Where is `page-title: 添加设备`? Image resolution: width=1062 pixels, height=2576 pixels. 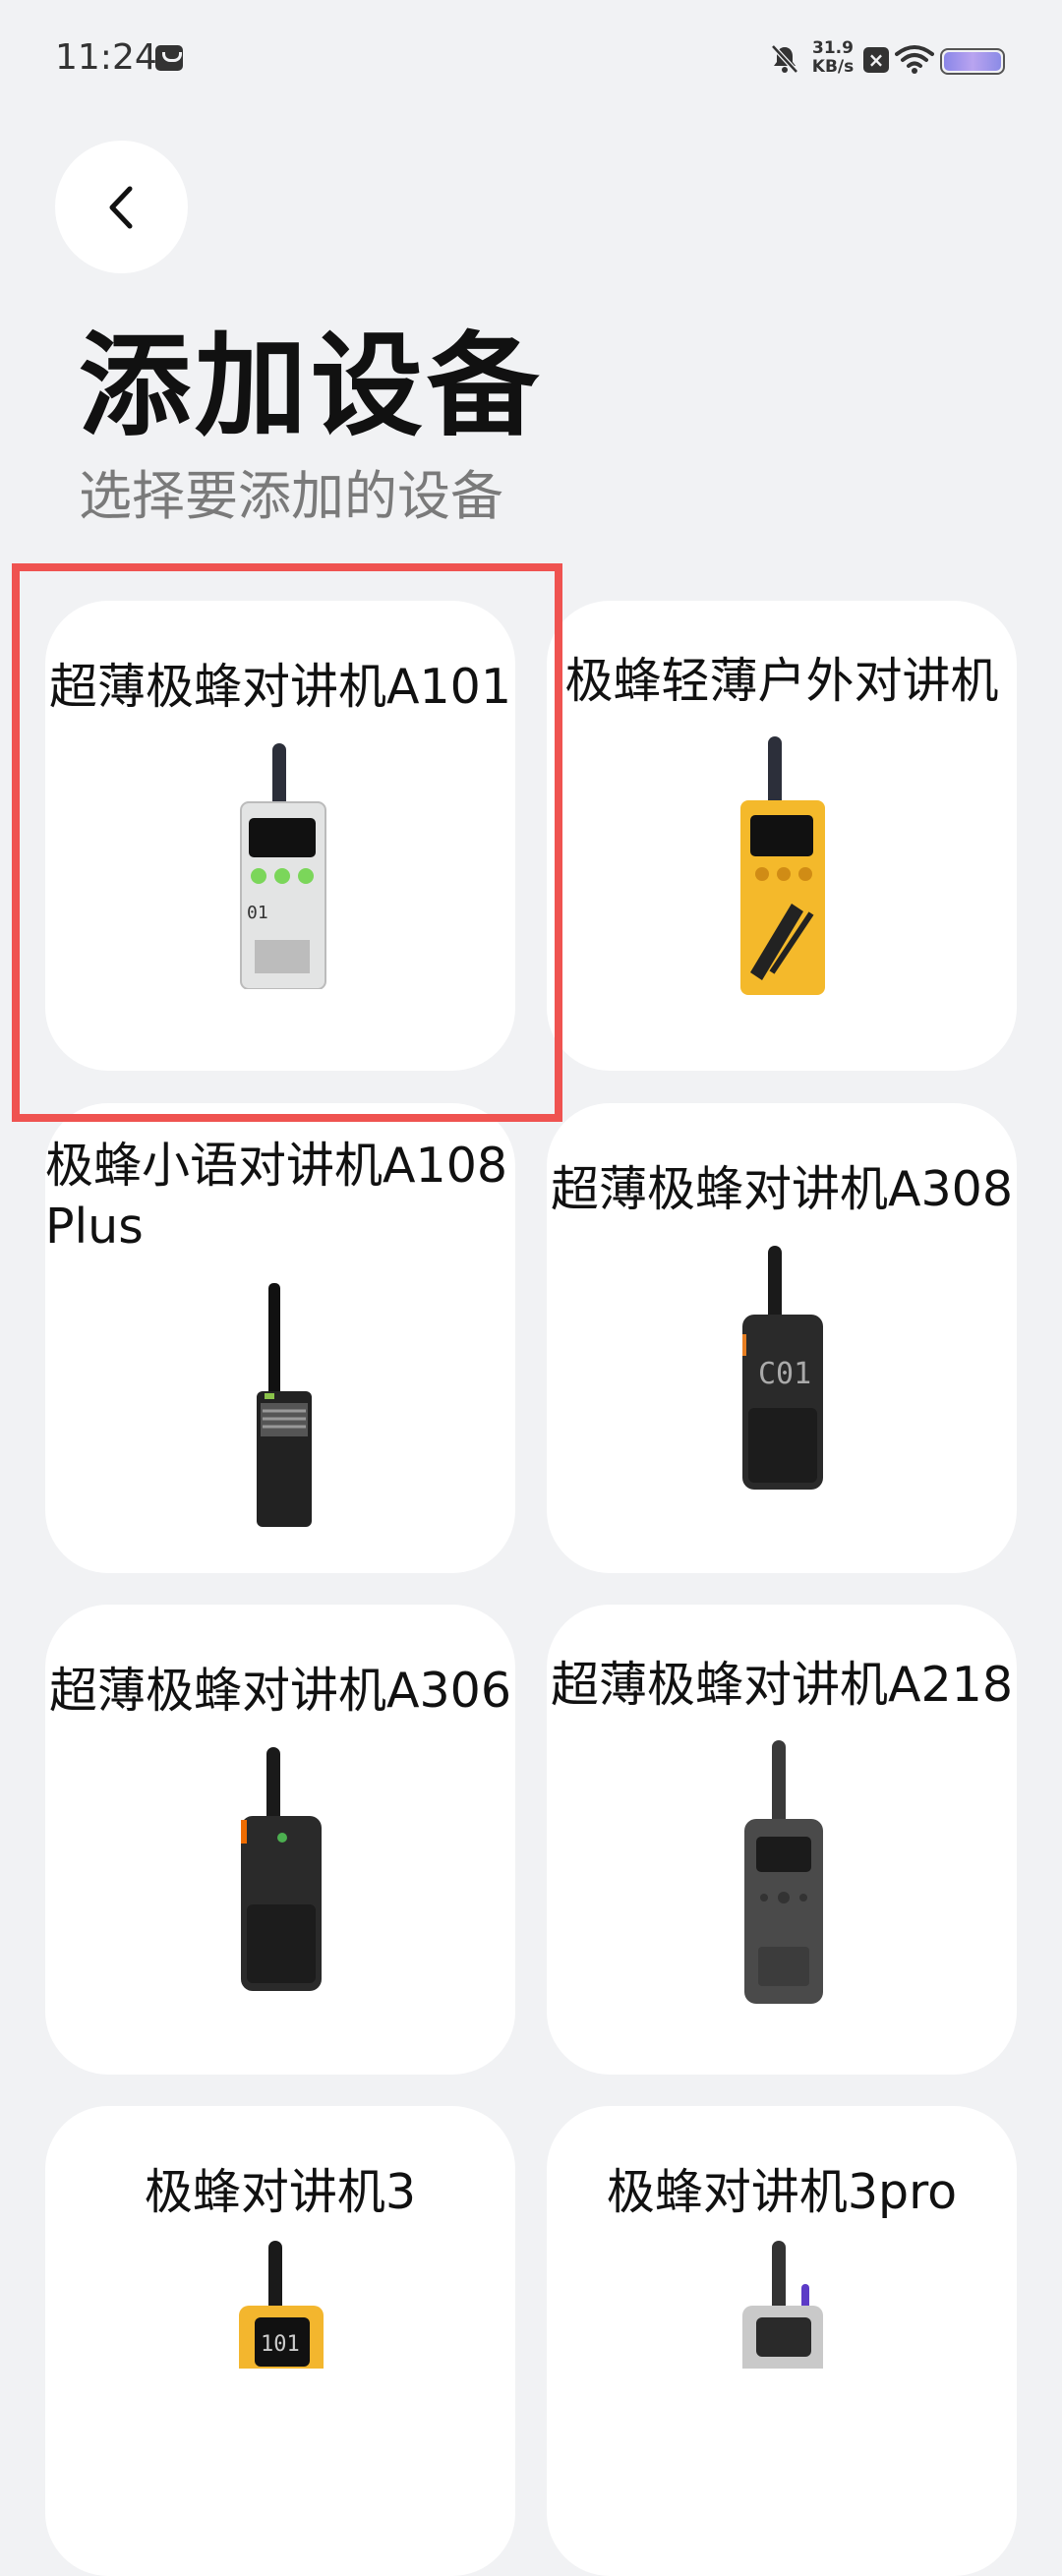 page-title: 添加设备 is located at coordinates (311, 386).